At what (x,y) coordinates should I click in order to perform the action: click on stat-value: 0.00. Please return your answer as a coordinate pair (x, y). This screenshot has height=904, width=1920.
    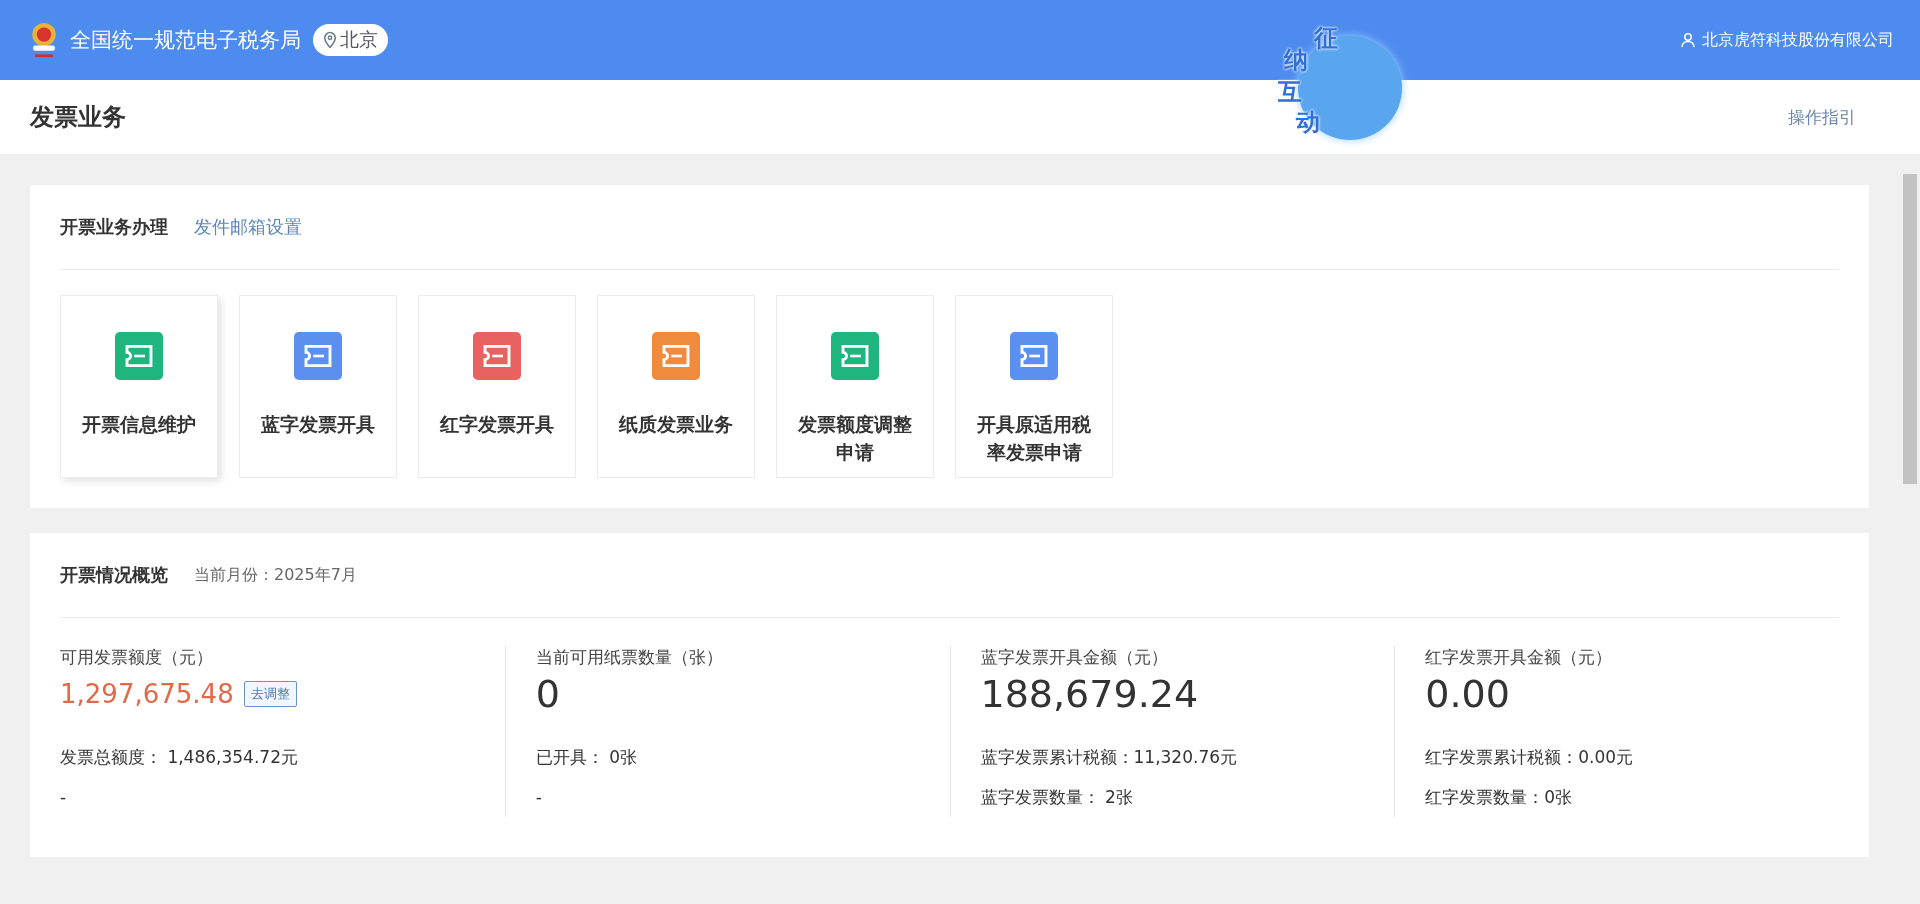
    Looking at the image, I should click on (1467, 694).